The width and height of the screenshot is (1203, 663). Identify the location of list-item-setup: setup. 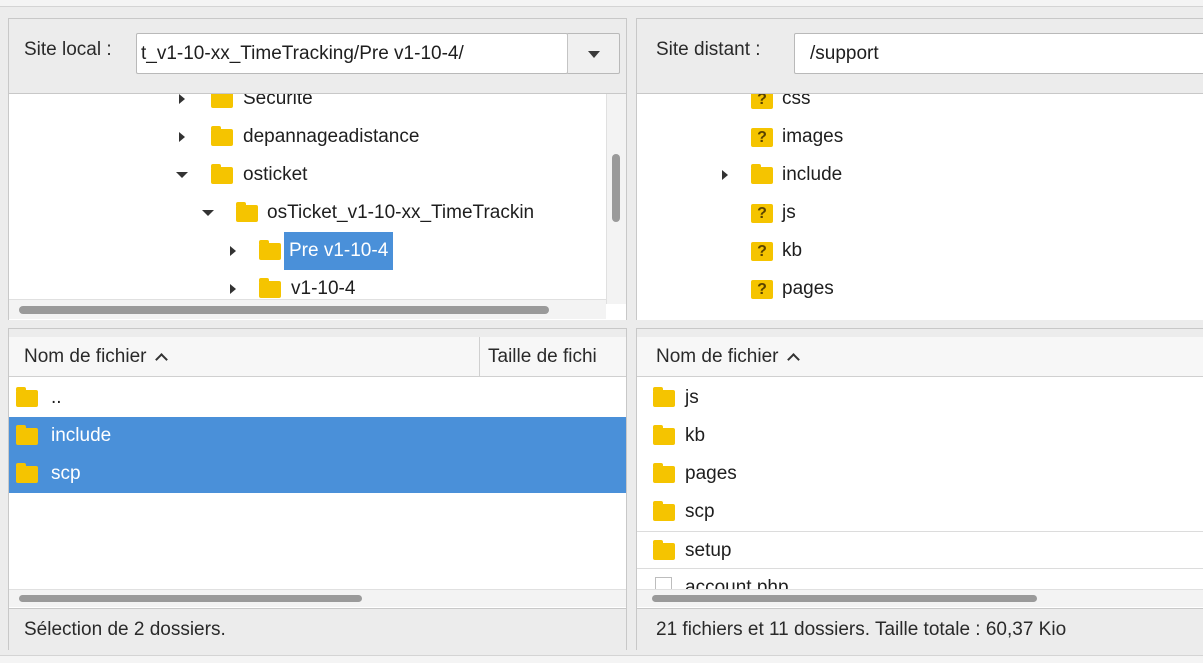
(920, 550).